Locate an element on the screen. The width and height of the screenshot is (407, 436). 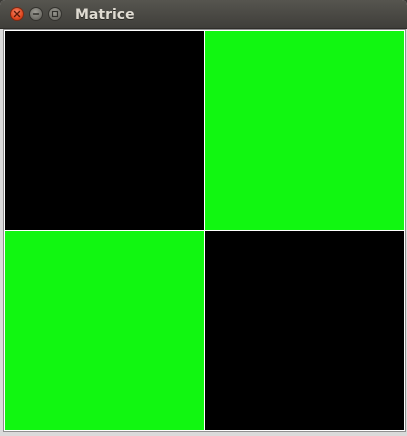
close-icon is located at coordinates (17, 14).